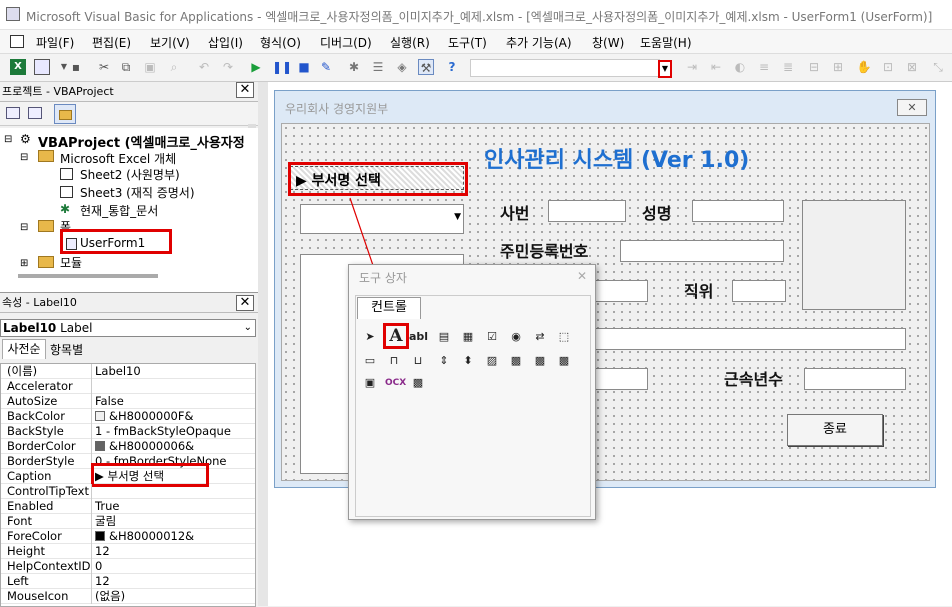 The height and width of the screenshot is (607, 952). What do you see at coordinates (516, 361) in the screenshot?
I see `refedit-tool-icon: ▩` at bounding box center [516, 361].